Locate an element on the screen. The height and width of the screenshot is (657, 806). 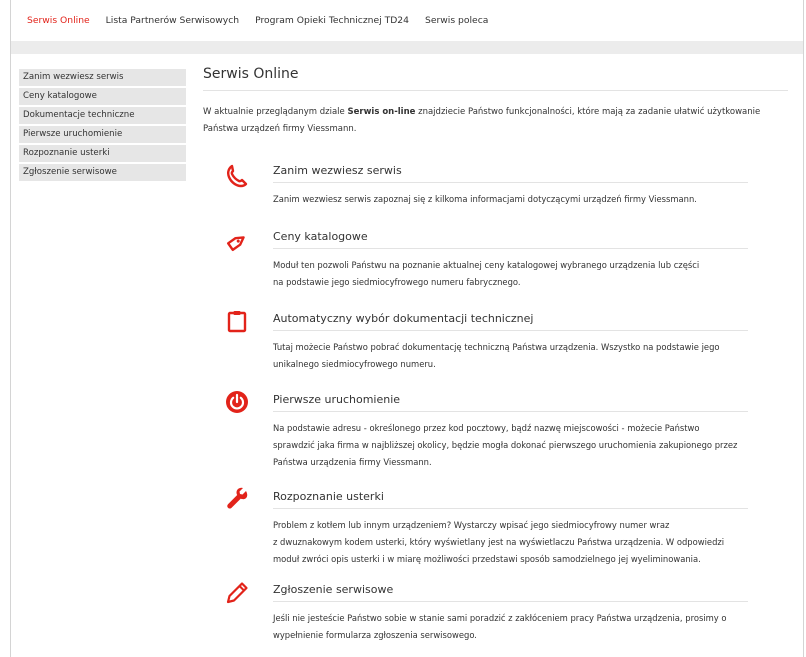
power-icon is located at coordinates (237, 402).